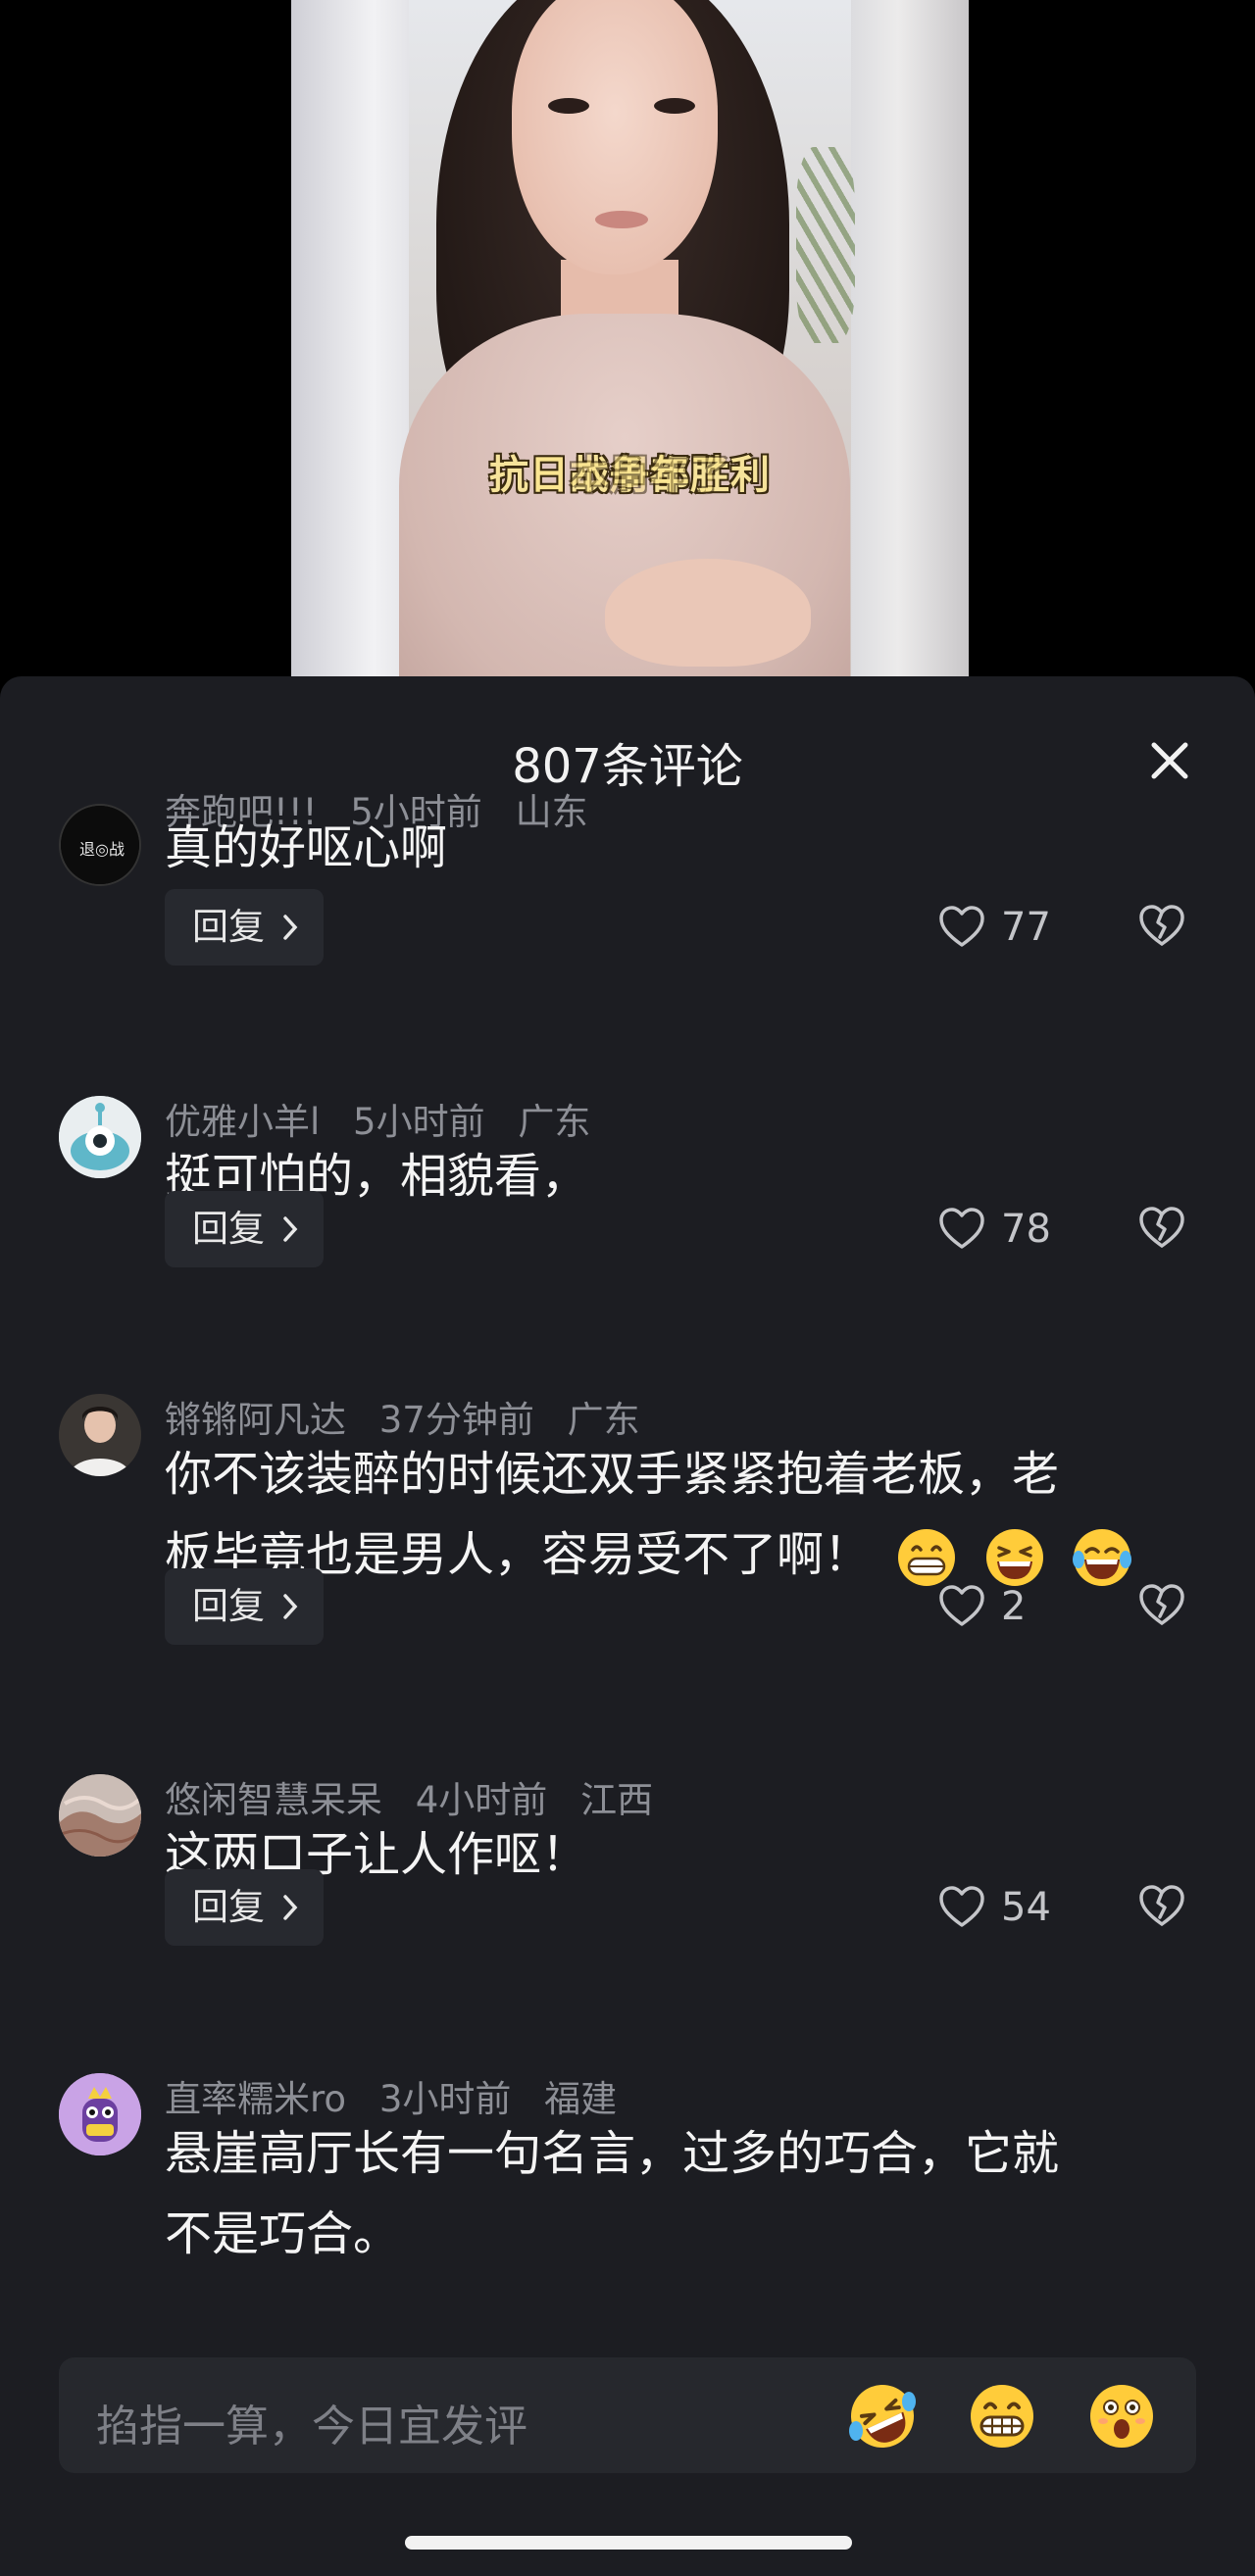 Image resolution: width=1255 pixels, height=2576 pixels. I want to click on close-icon, so click(1169, 760).